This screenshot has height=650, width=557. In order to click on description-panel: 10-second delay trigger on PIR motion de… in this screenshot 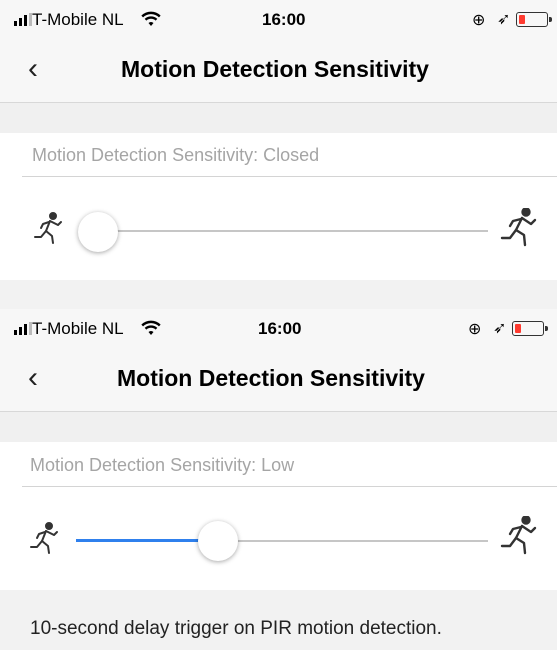, I will do `click(278, 620)`.